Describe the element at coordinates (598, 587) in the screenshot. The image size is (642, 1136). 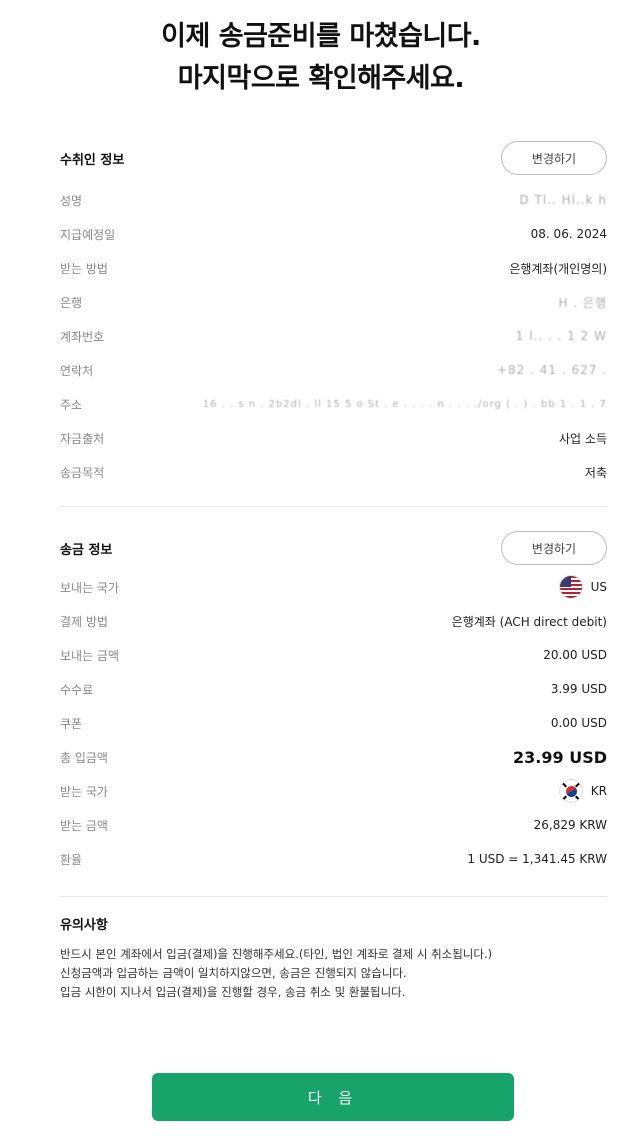
I see `send-country-code: US` at that location.